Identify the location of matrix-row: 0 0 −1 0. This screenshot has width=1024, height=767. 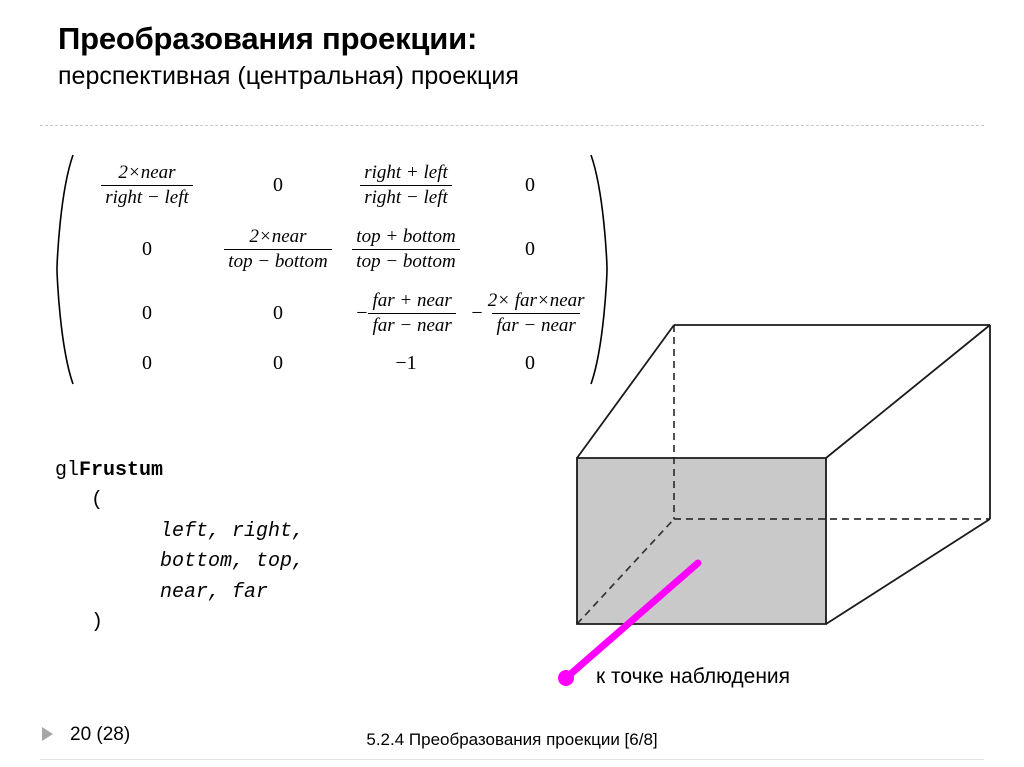
(333, 363).